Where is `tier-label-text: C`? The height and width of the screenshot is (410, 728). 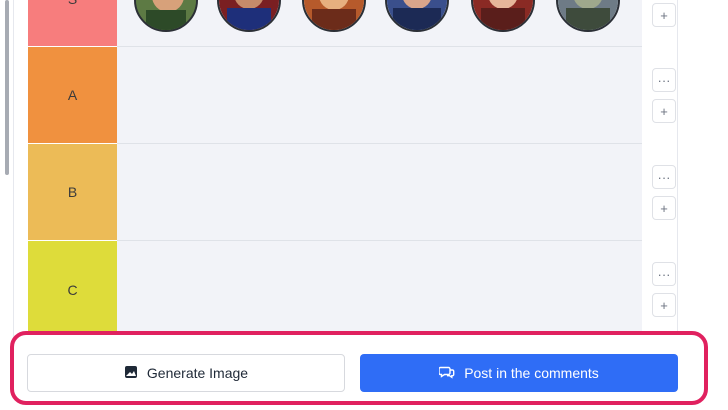
tier-label-text: C is located at coordinates (72, 289).